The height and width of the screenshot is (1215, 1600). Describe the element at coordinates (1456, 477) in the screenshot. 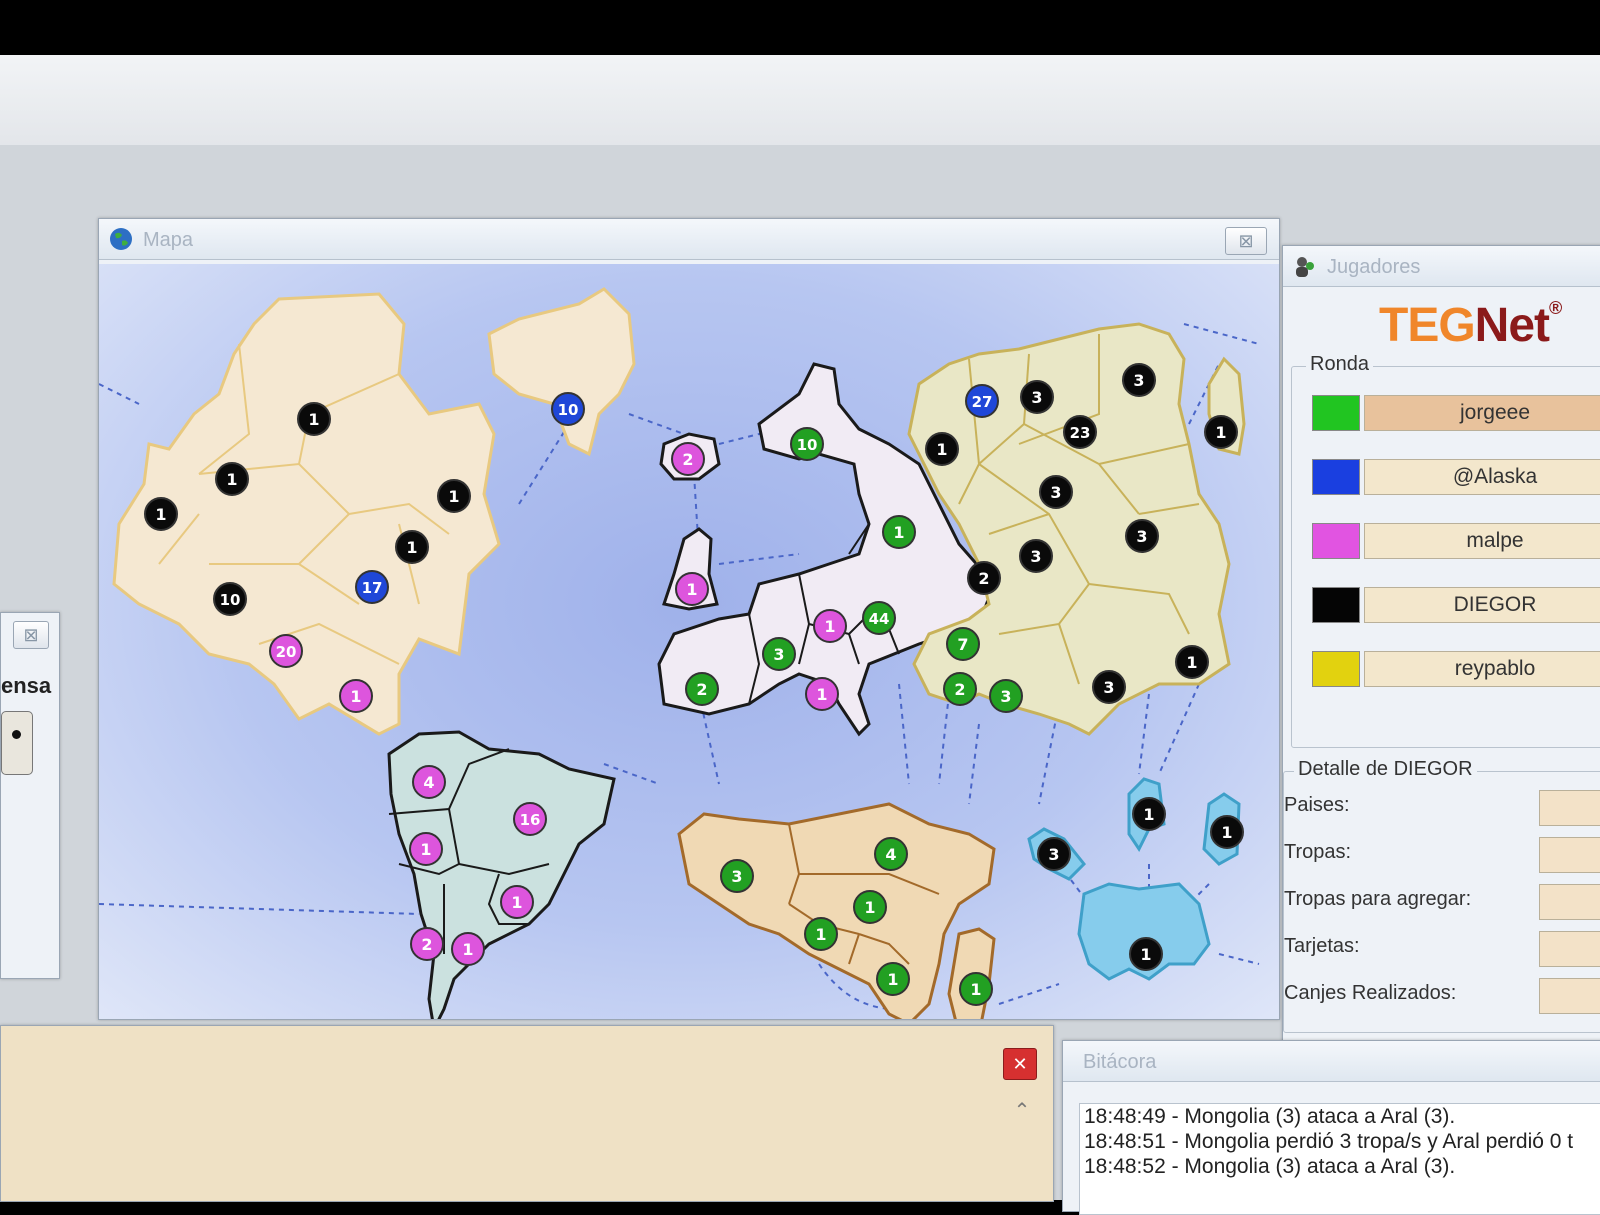

I see `player-row: @Alaska` at that location.